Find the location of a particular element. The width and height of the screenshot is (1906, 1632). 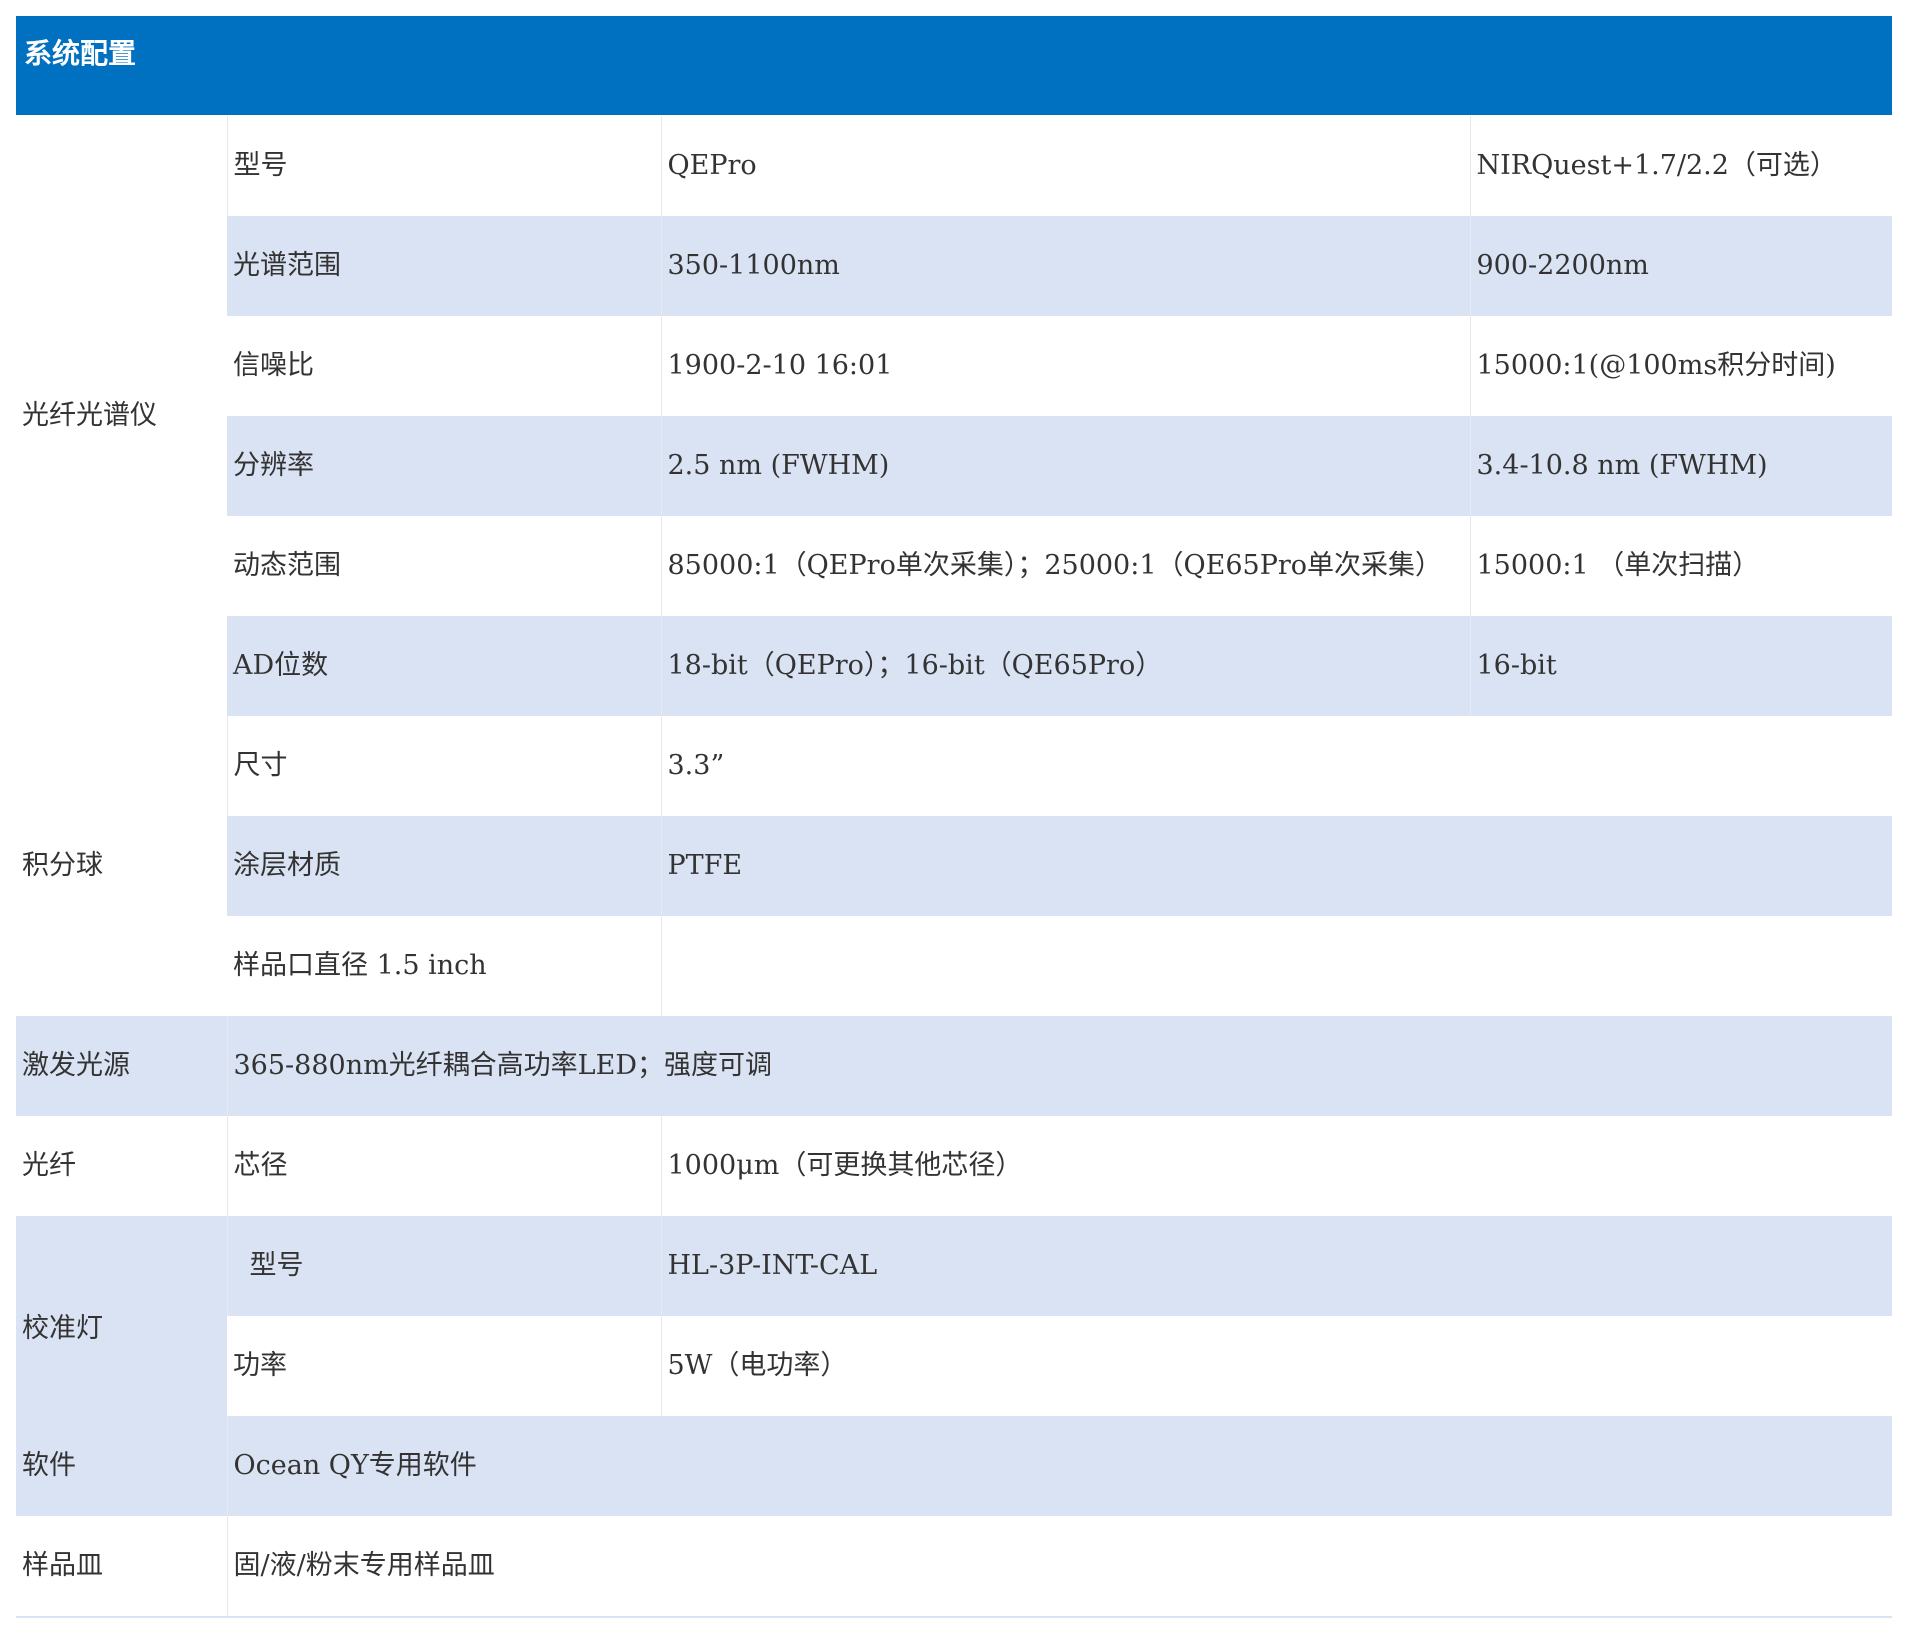

group-dish: 样品皿 is located at coordinates (121, 1566).